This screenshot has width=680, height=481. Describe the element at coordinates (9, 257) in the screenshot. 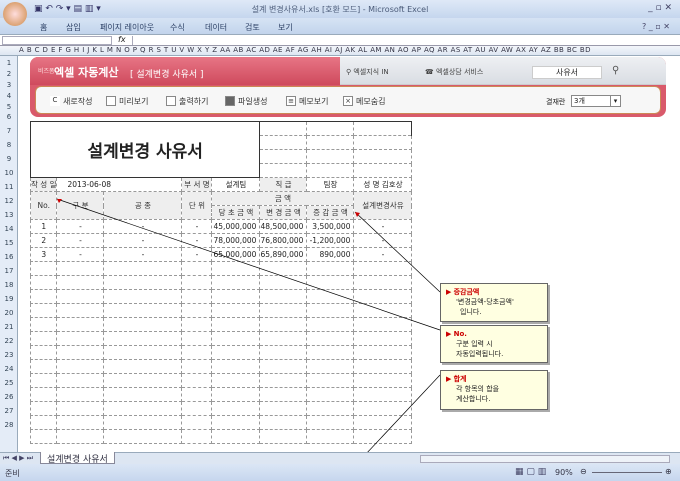

I see `row-number: 16` at that location.